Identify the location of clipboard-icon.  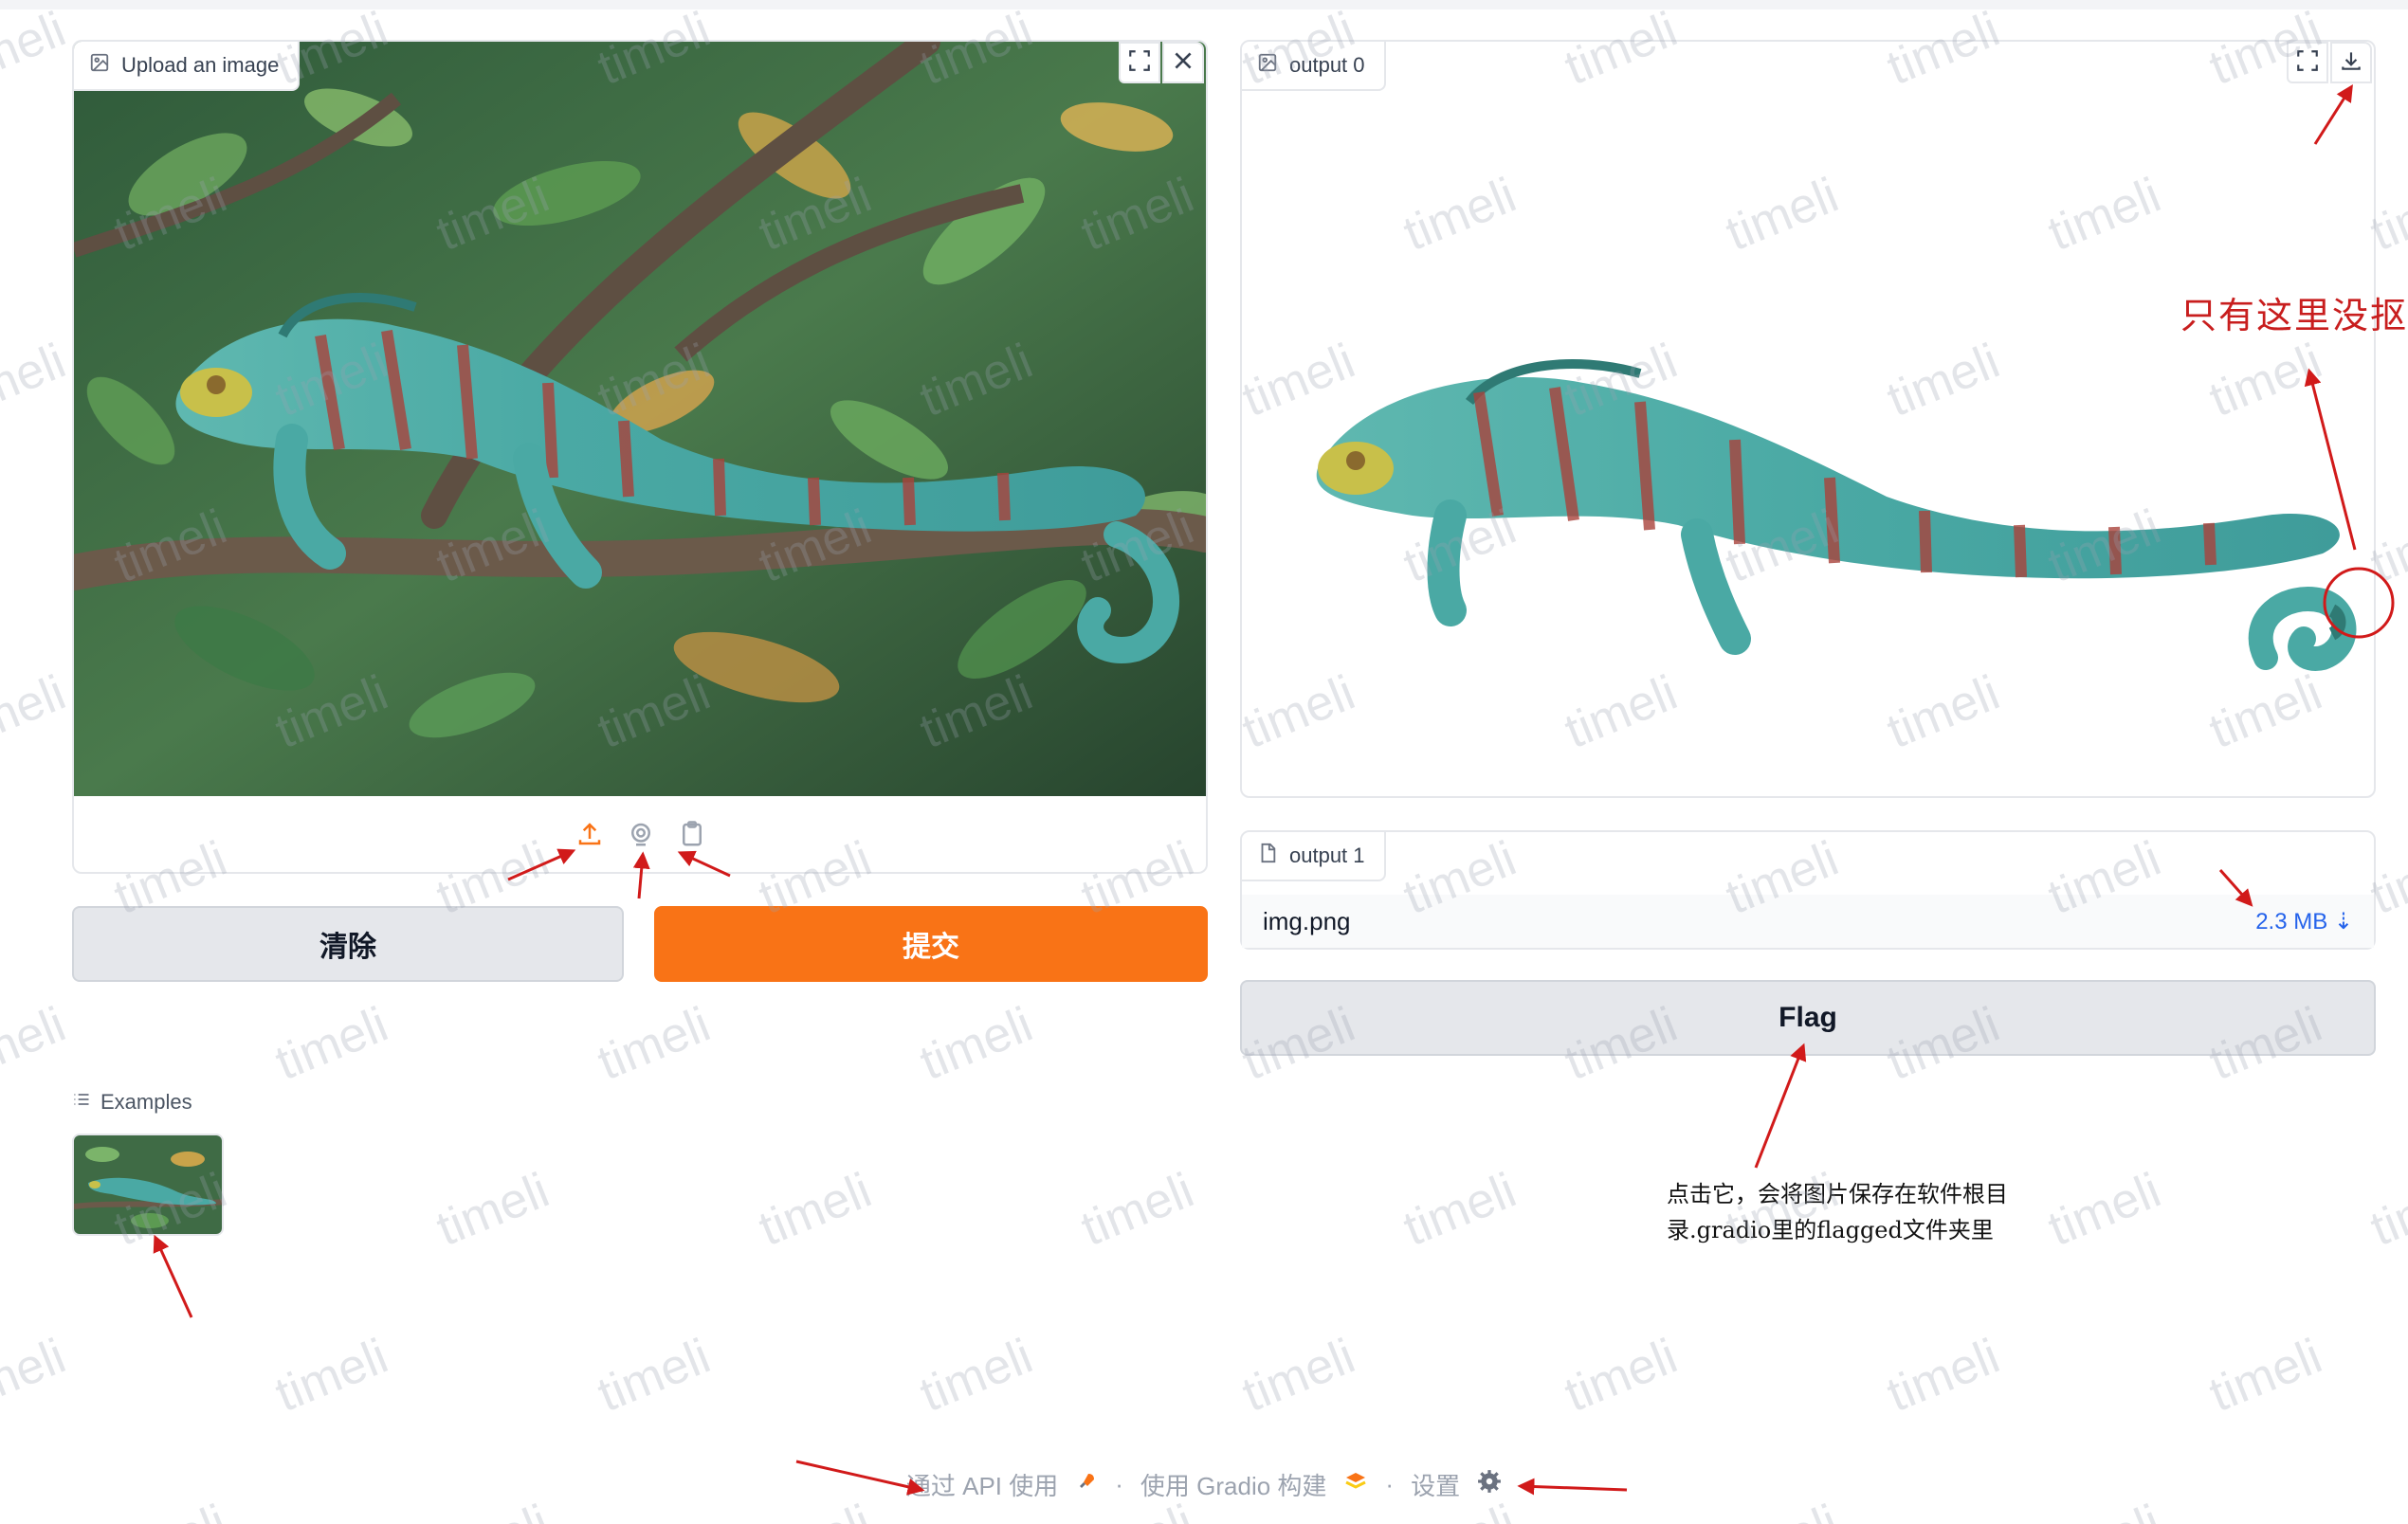
(692, 836).